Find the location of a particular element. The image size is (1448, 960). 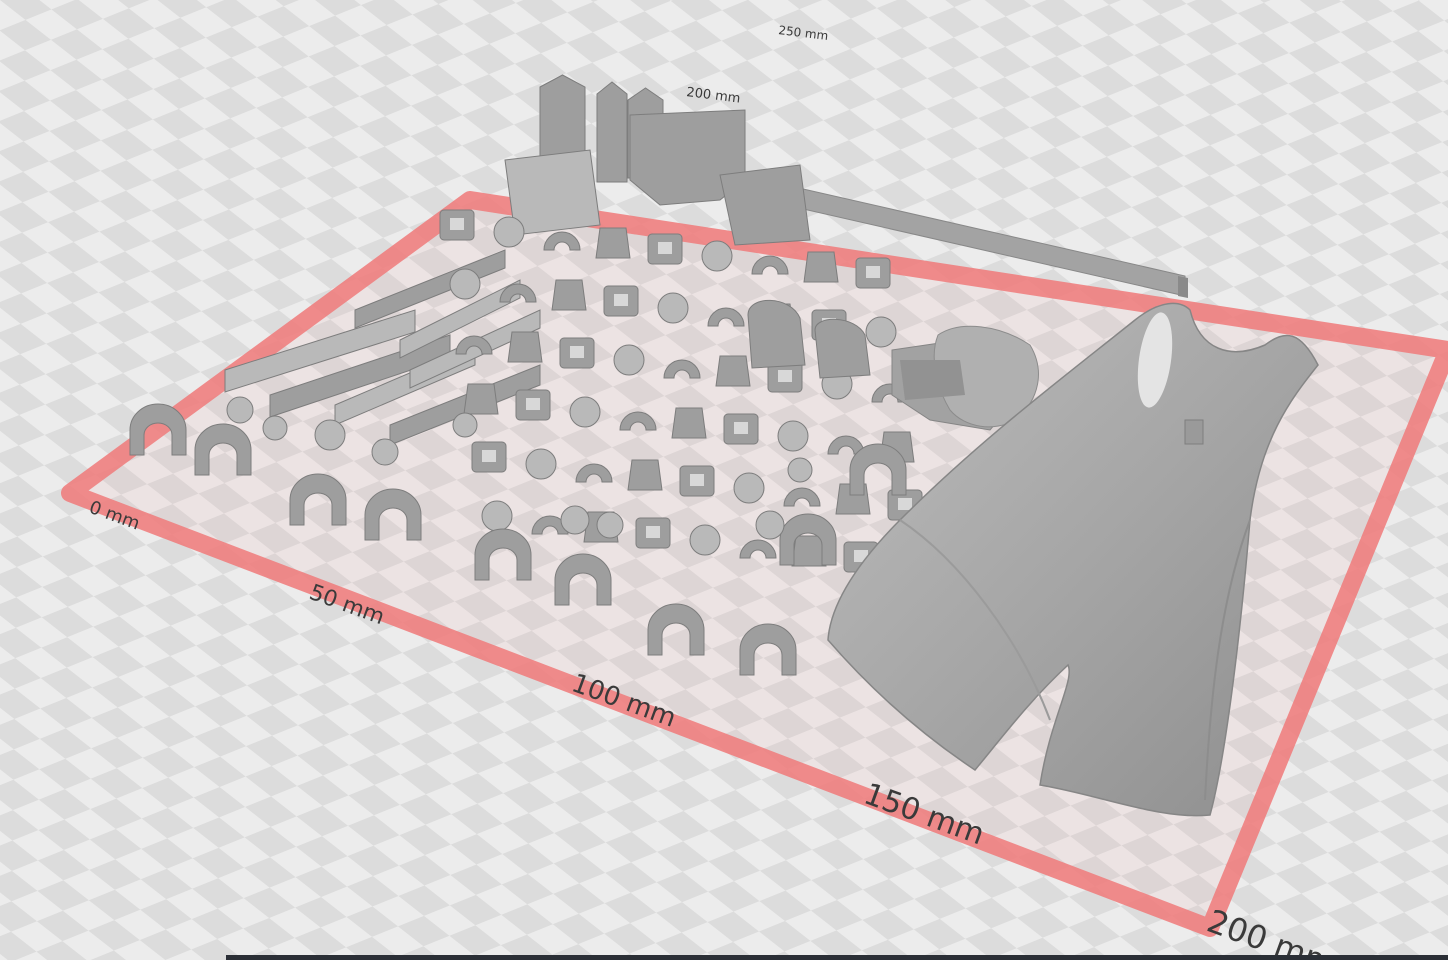

bottom-status-strip is located at coordinates (837, 957).